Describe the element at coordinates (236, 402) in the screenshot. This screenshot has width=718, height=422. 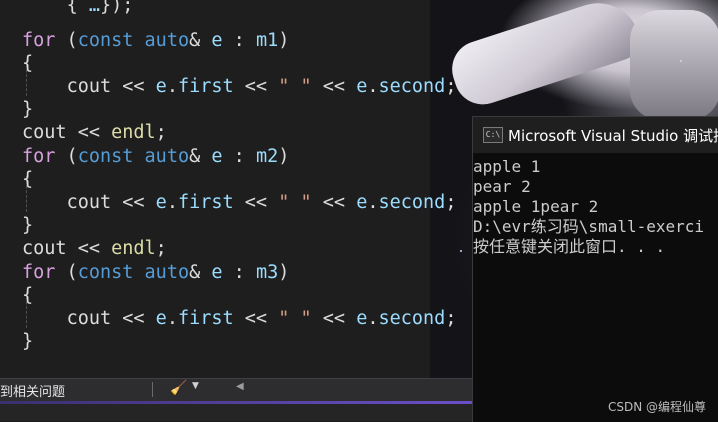
I see `accent-line` at that location.